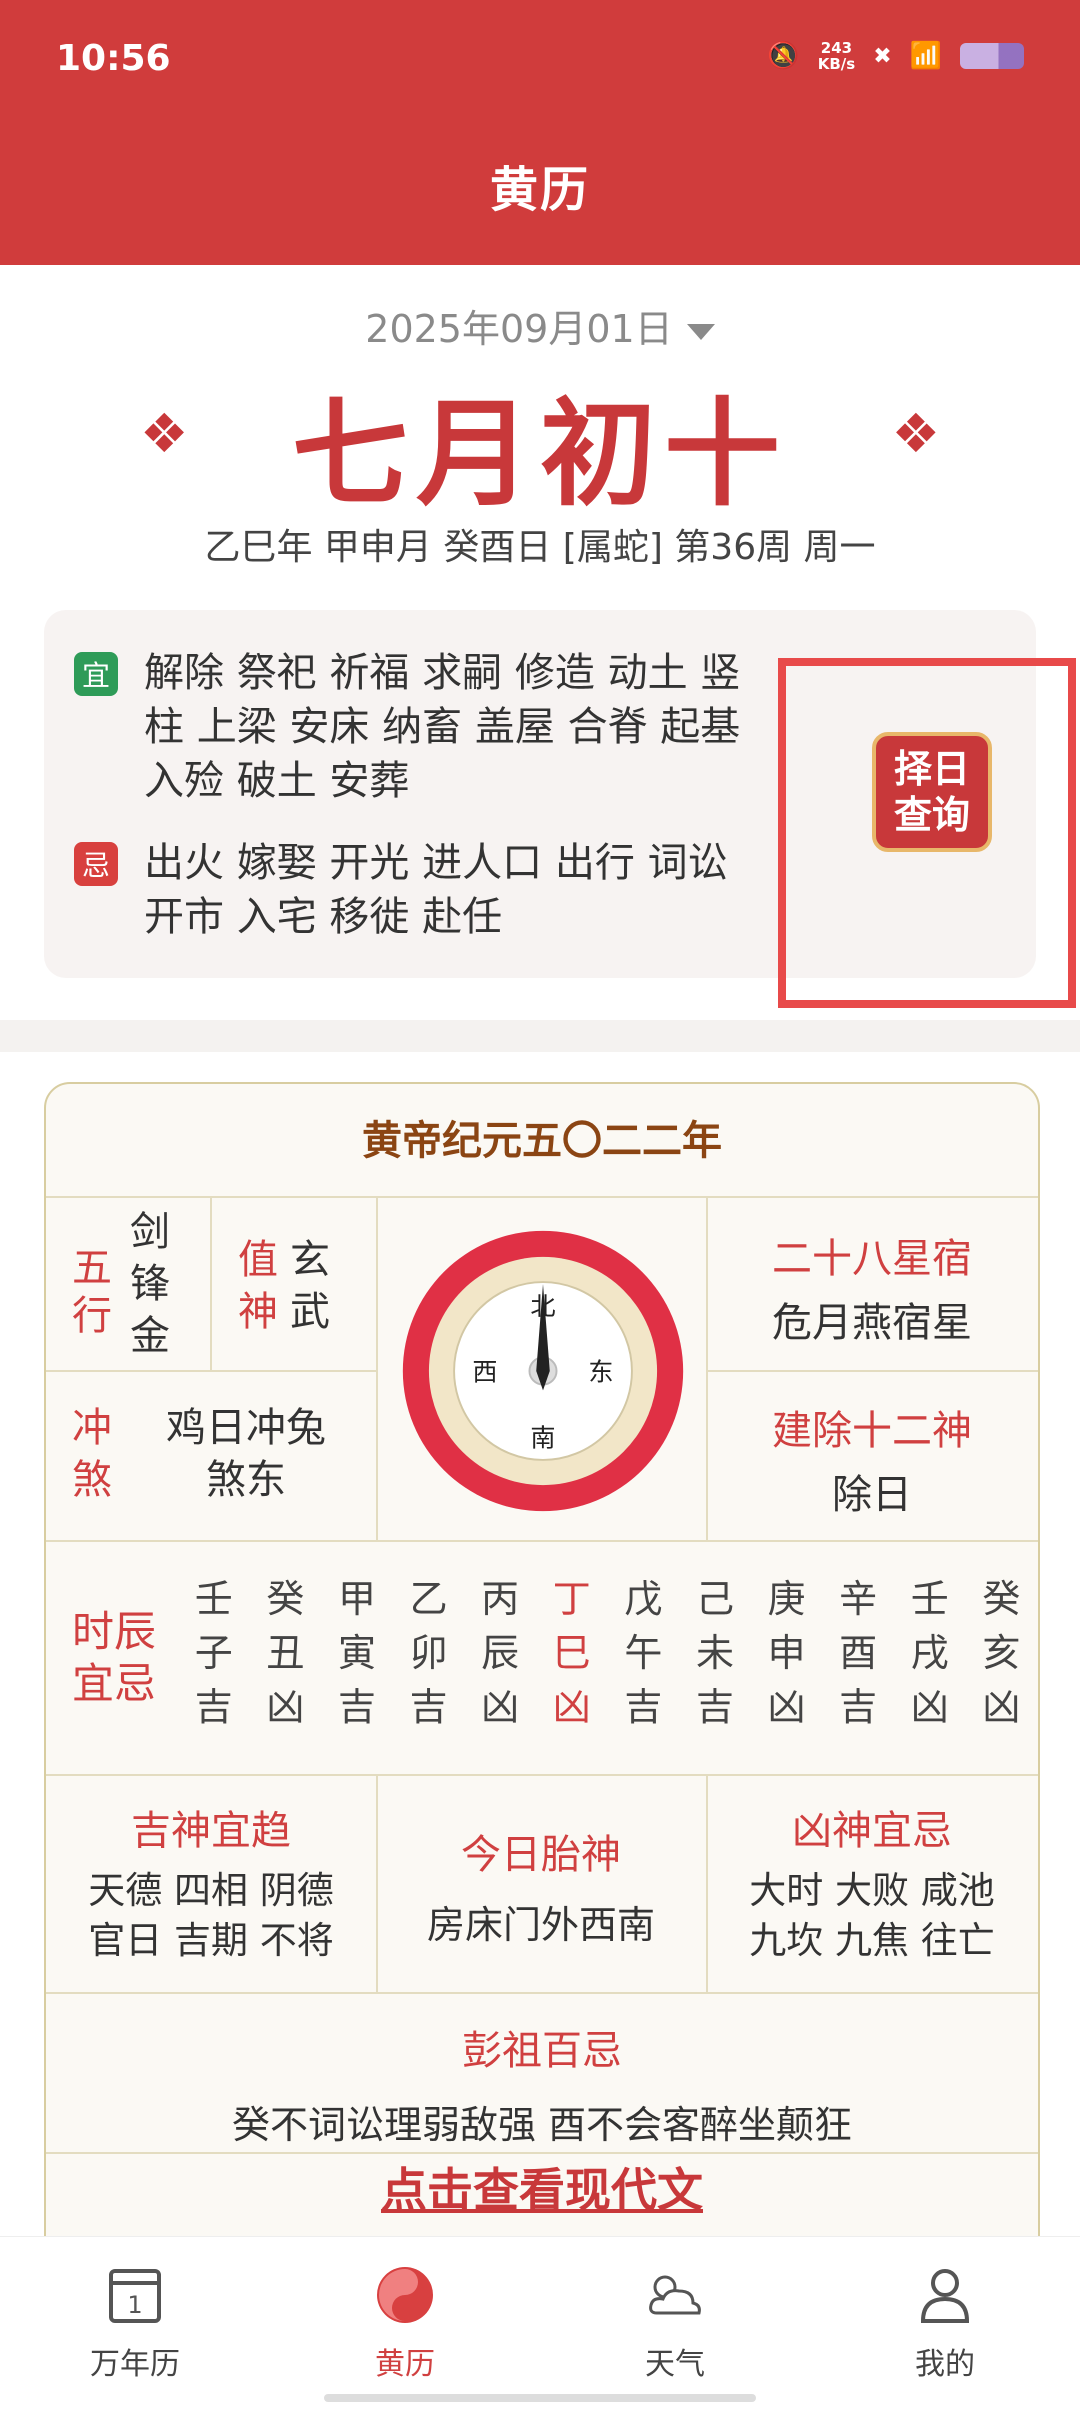 The image size is (1080, 2409). I want to click on taishen-cell: 今日胎神 房床门外西南, so click(540, 1889).